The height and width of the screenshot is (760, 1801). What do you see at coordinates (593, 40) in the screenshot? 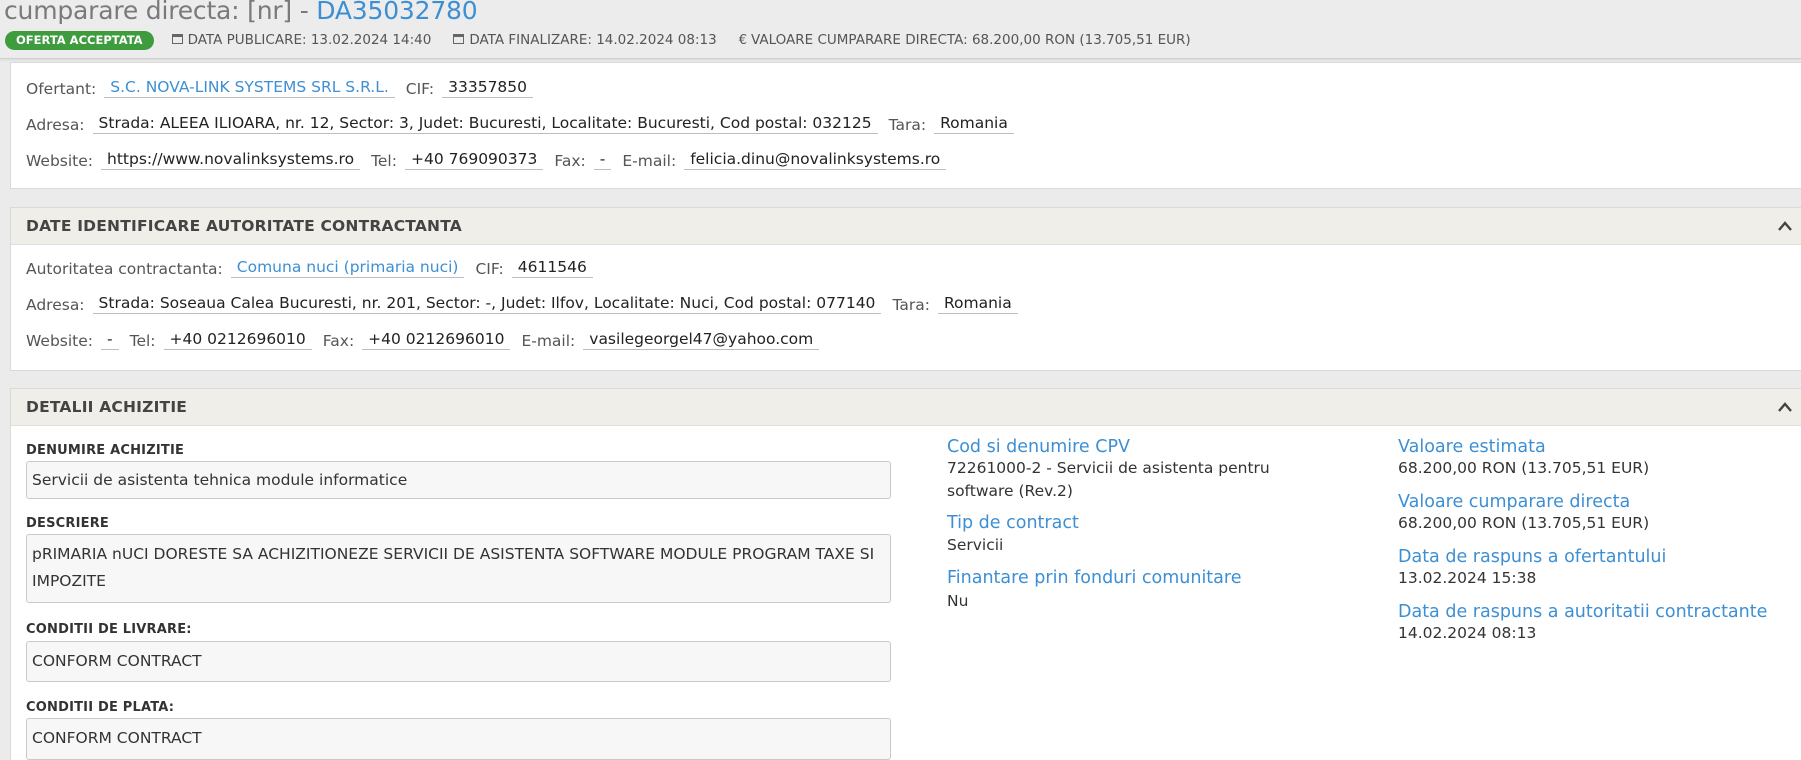
I see `finalization-date-text: DATA FINALIZARE: 14.02.2024 08:13` at bounding box center [593, 40].